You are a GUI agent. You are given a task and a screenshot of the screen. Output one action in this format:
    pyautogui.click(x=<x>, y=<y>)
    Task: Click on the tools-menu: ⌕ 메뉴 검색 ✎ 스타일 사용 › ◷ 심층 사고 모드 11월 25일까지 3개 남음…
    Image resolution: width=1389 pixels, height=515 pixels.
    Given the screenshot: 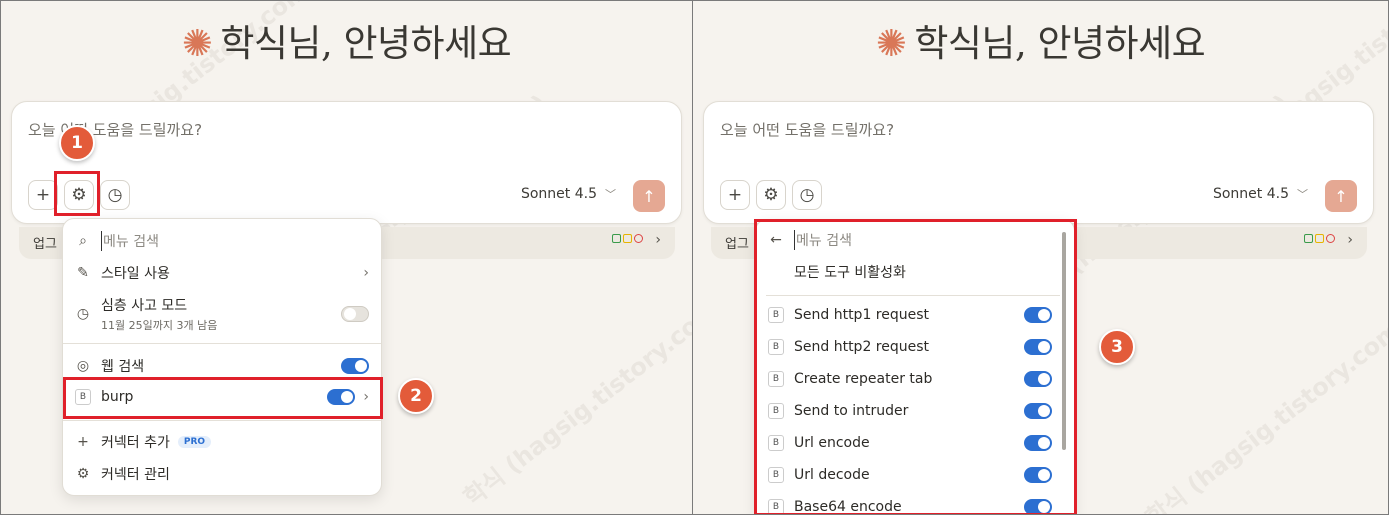 What is the action you would take?
    pyautogui.click(x=222, y=357)
    